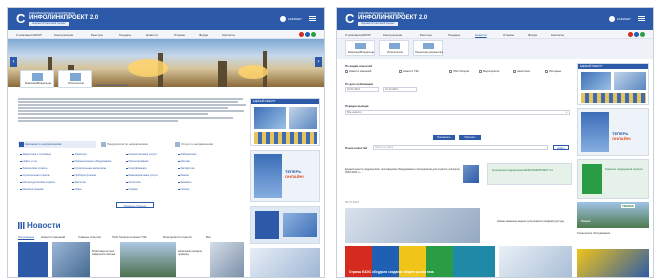 Image resolution: width=658 pixels, height=278 pixels. I want to click on hero-card-customers: Заказчики/Владельцы, so click(37, 79).